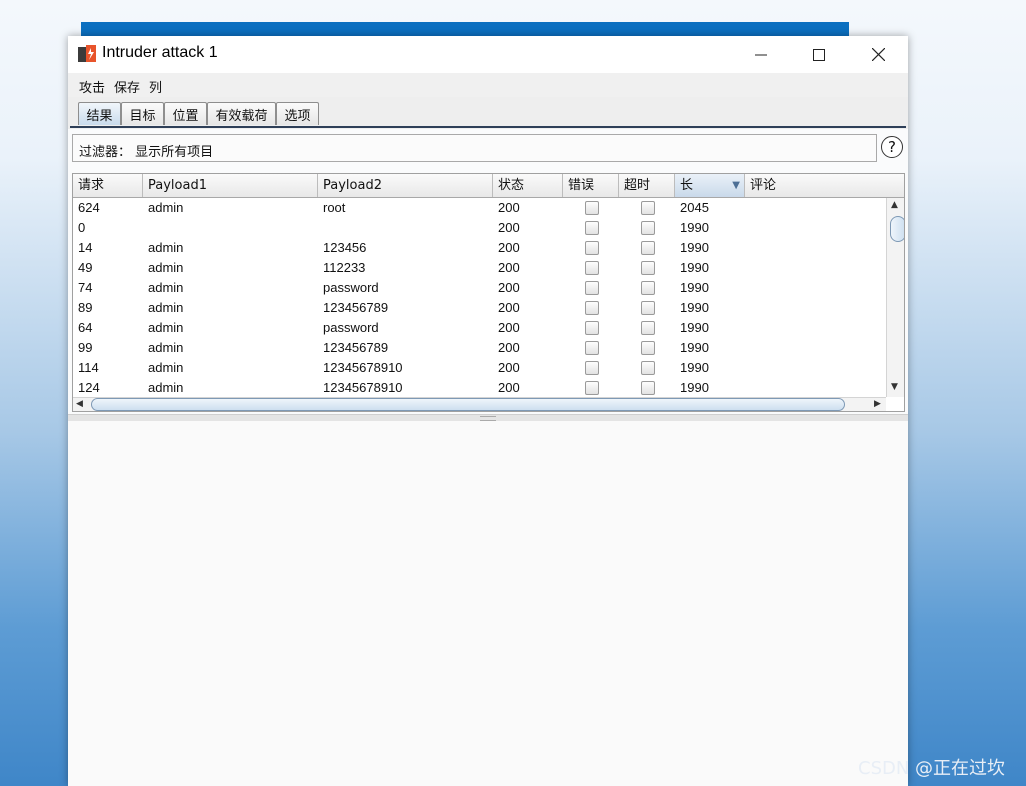 The width and height of the screenshot is (1026, 786). What do you see at coordinates (89, 387) in the screenshot?
I see `cell-request: 124` at bounding box center [89, 387].